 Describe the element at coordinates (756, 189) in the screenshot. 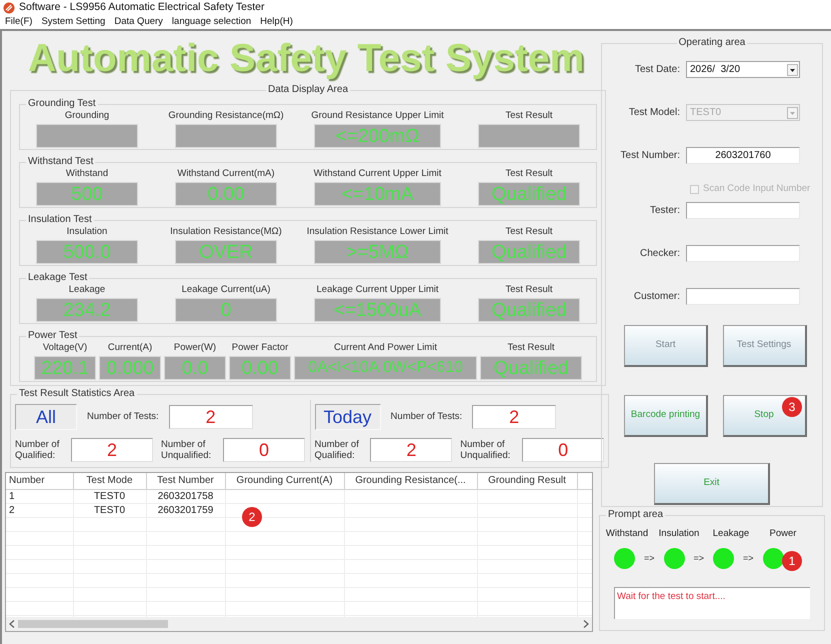

I see `checkbox-label: Scan Code Input Number` at that location.